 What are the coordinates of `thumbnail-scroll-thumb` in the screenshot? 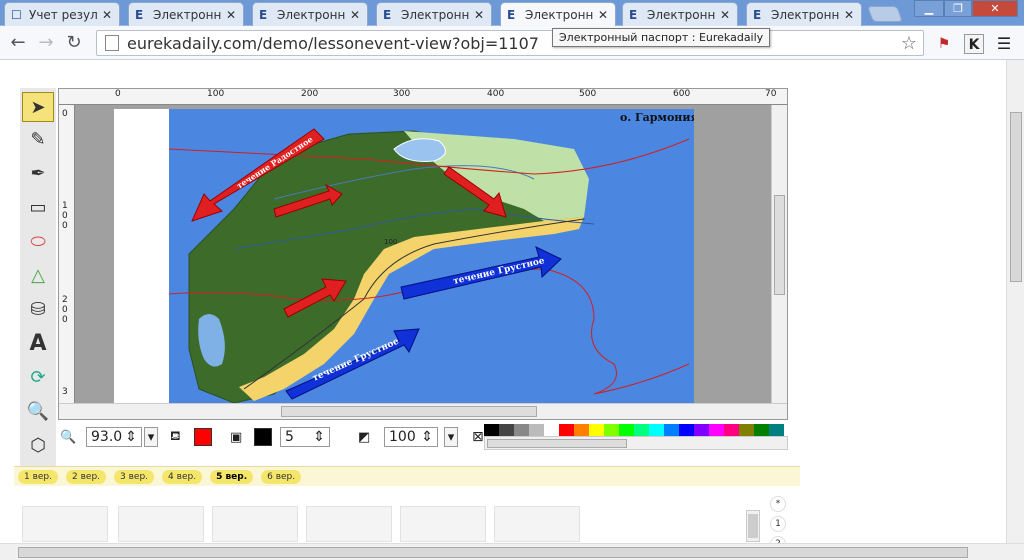 It's located at (753, 526).